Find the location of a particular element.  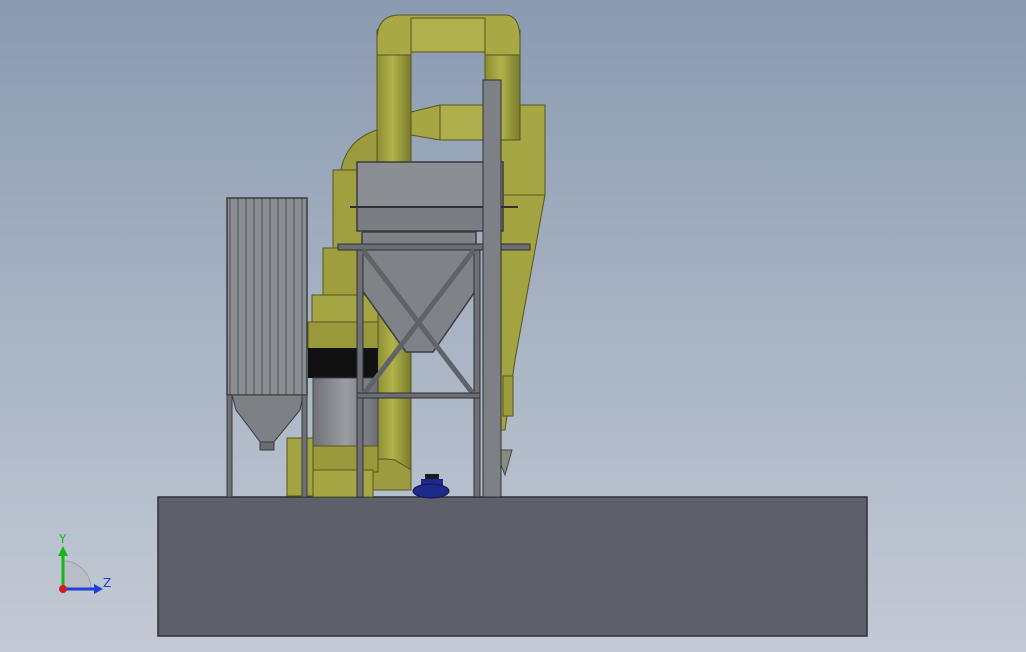

z-axis-label: Z is located at coordinates (107, 583).